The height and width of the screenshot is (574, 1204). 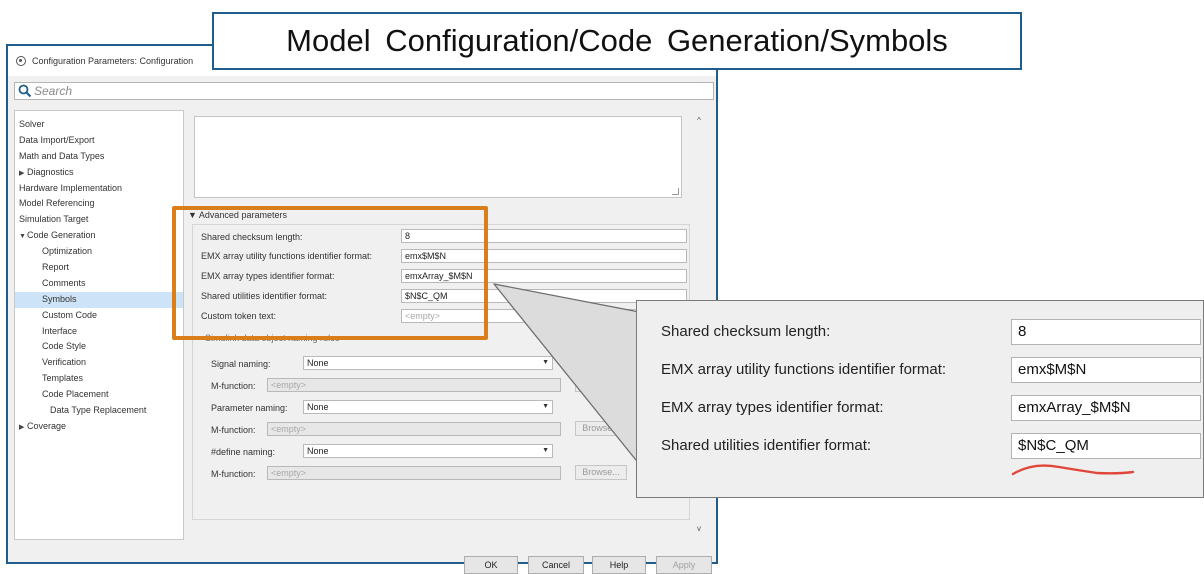 What do you see at coordinates (62, 155) in the screenshot?
I see `tree-item-label: Math and Data Types` at bounding box center [62, 155].